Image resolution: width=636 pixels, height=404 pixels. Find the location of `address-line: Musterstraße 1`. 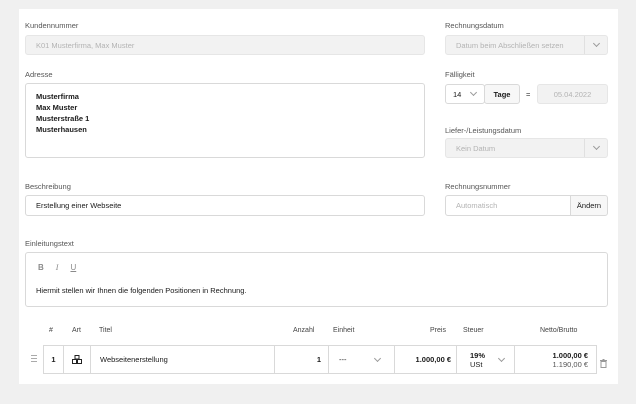

address-line: Musterstraße 1 is located at coordinates (63, 118).